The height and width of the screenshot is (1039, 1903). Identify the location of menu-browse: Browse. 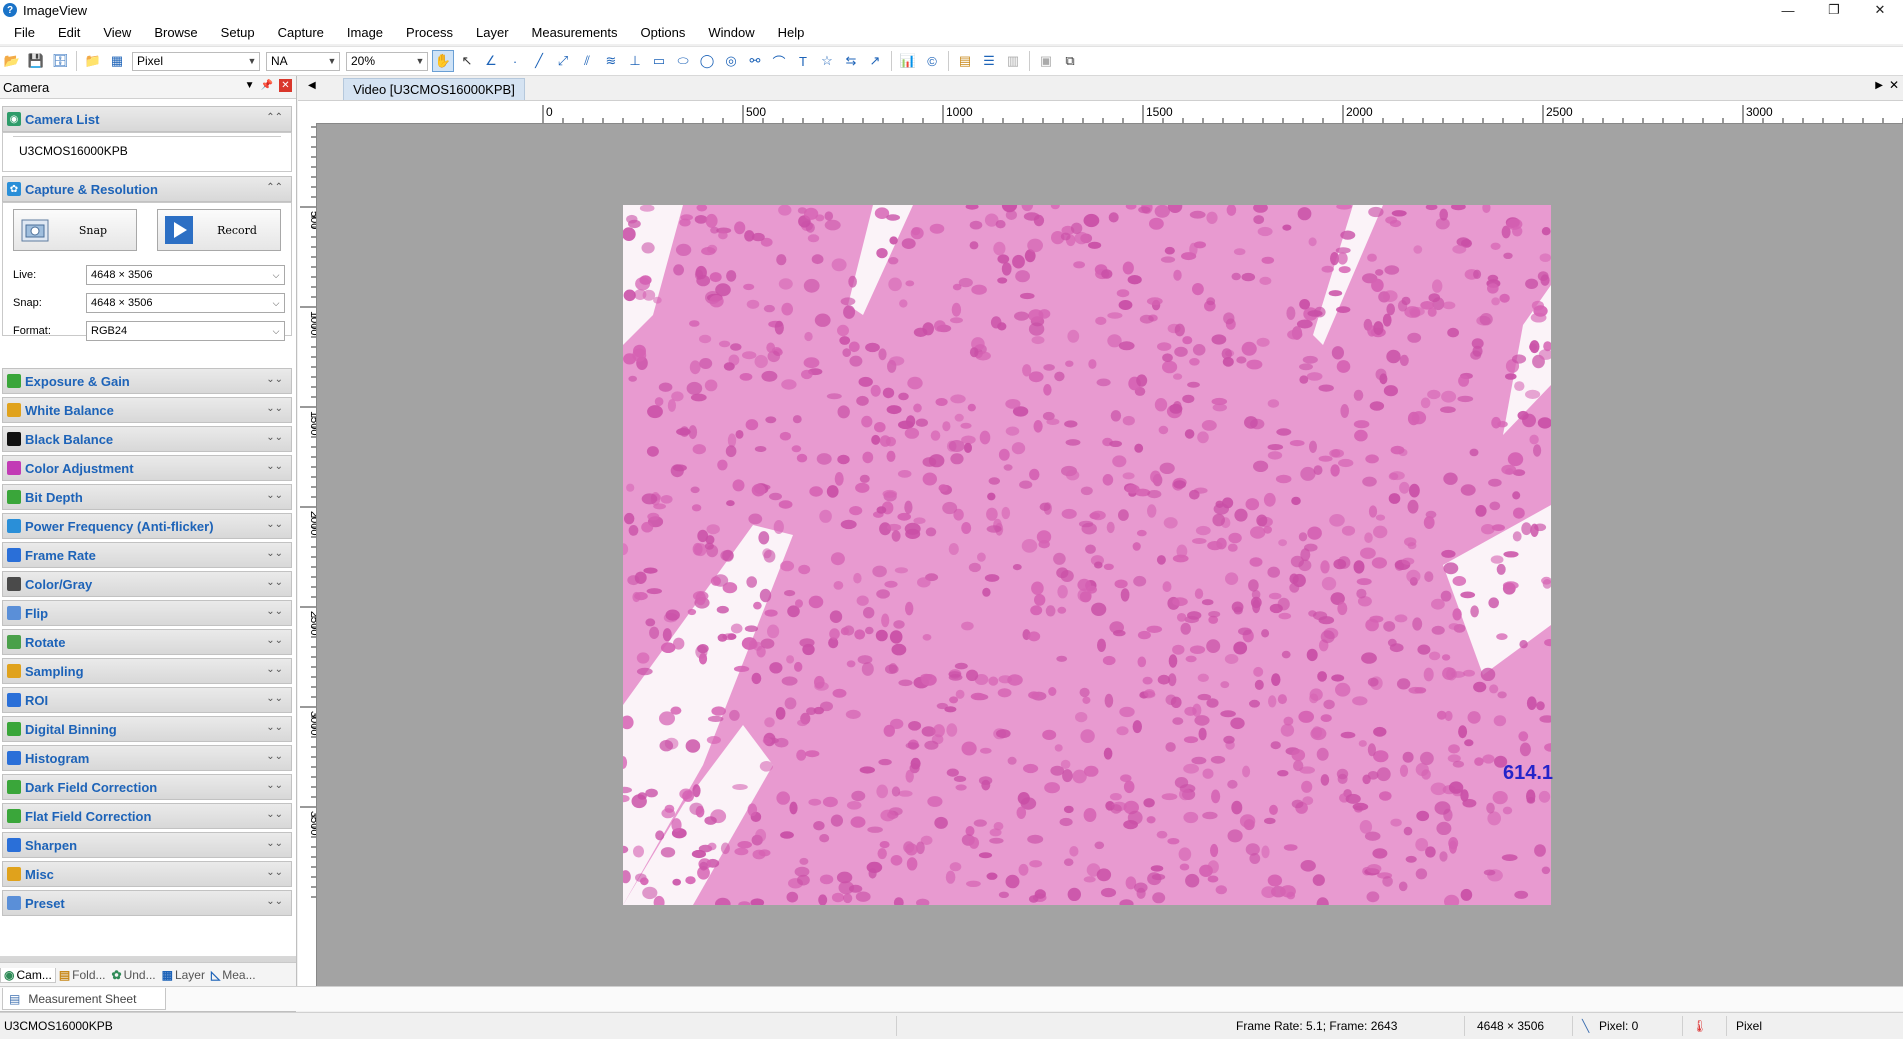
(173, 32).